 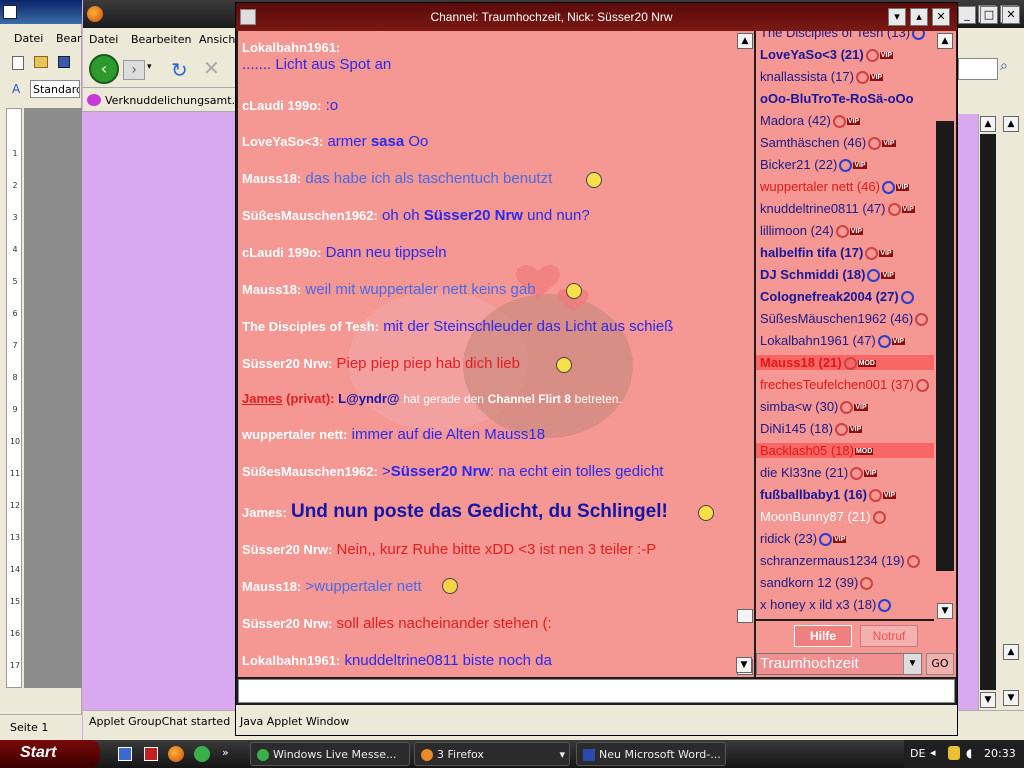 I want to click on taskbar-item-firefox: 3 Firefox ▾, so click(x=492, y=754).